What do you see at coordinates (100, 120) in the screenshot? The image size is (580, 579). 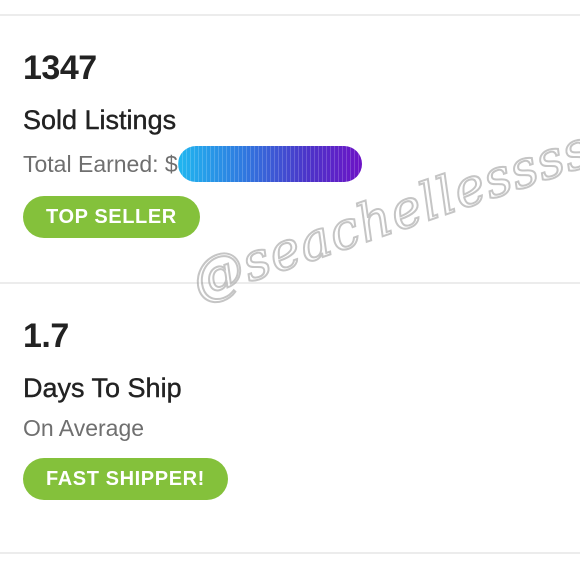 I see `sold-listings-title: Sold Listings` at bounding box center [100, 120].